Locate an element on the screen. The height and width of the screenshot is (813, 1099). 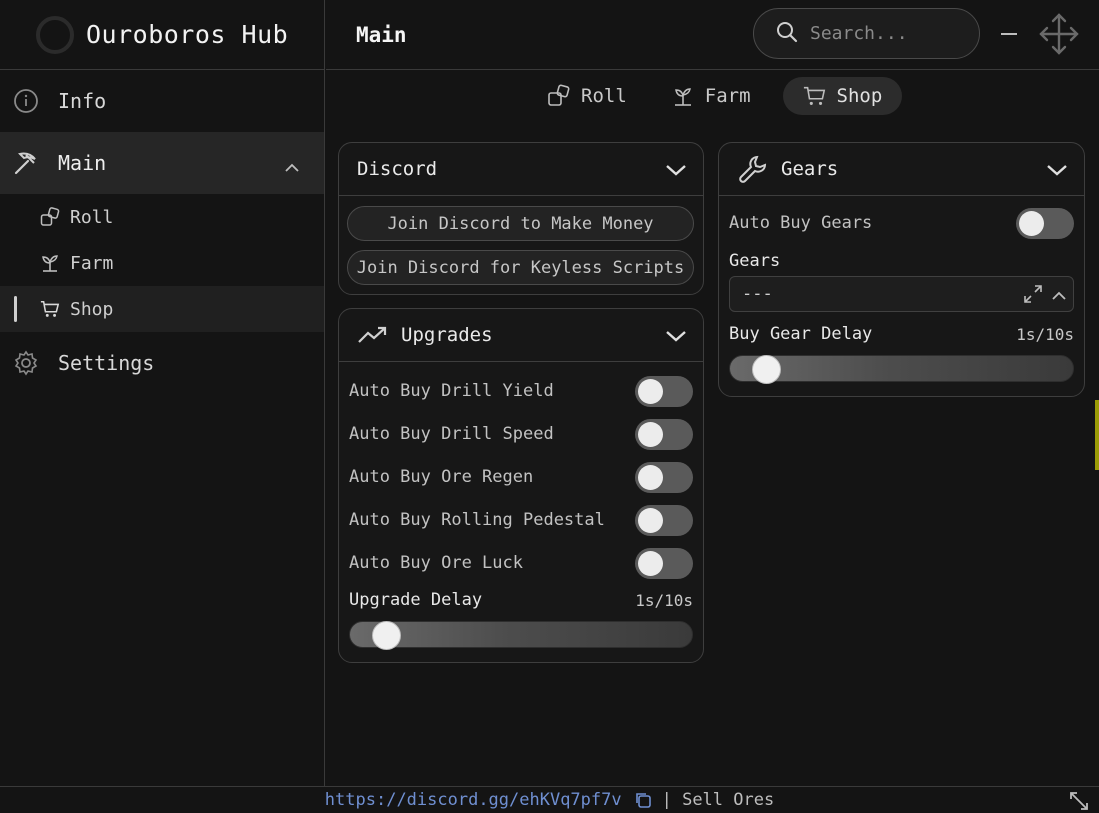
brand: Ouroboros Hub is located at coordinates (162, 35).